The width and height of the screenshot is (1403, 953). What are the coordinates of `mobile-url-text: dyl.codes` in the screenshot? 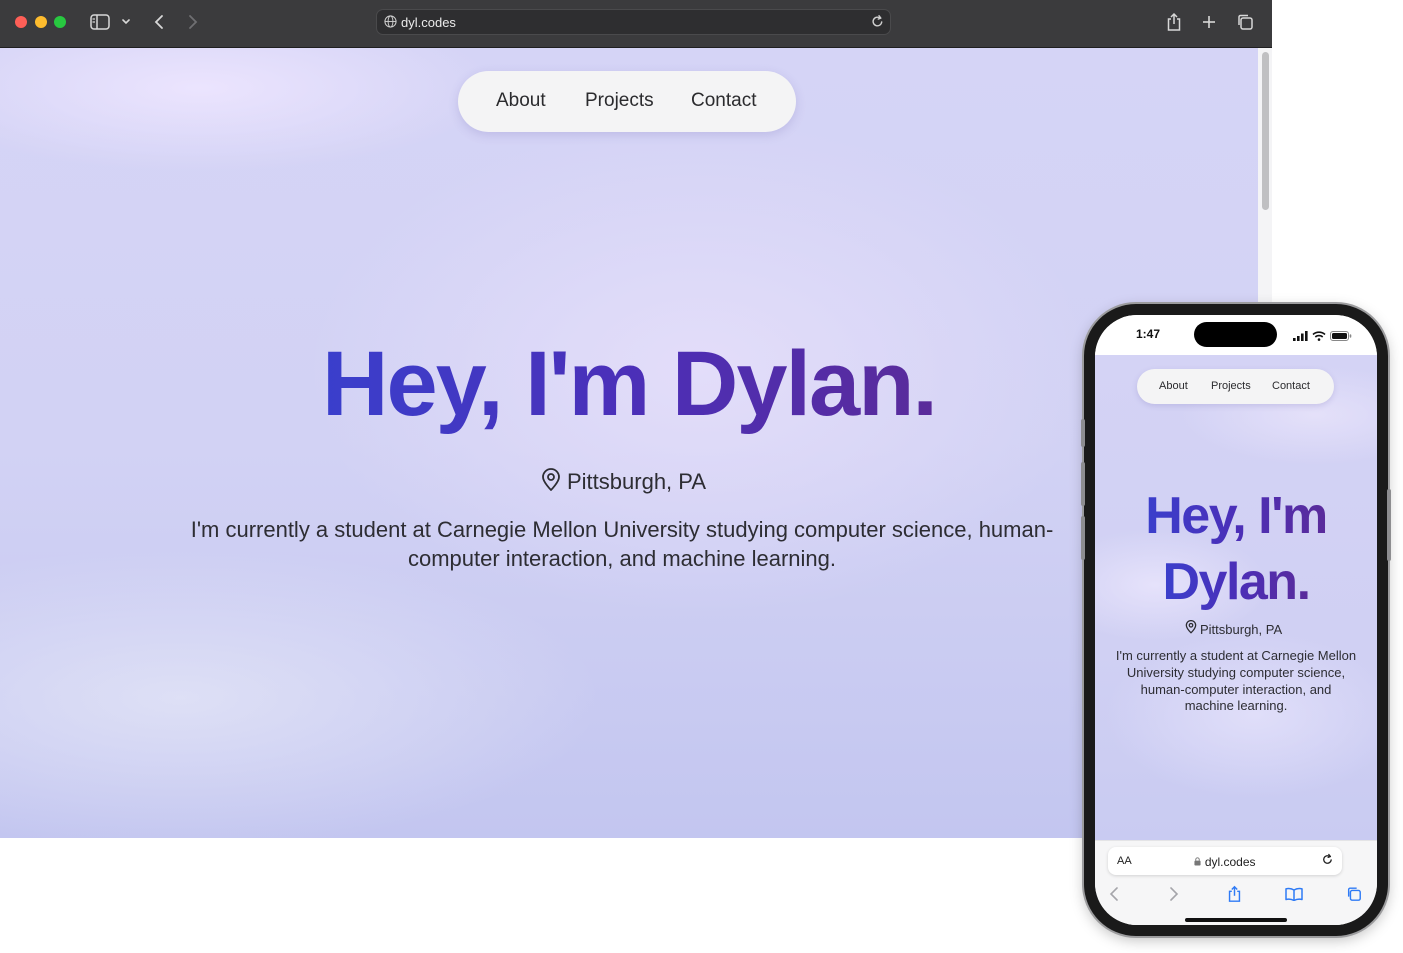 It's located at (1230, 862).